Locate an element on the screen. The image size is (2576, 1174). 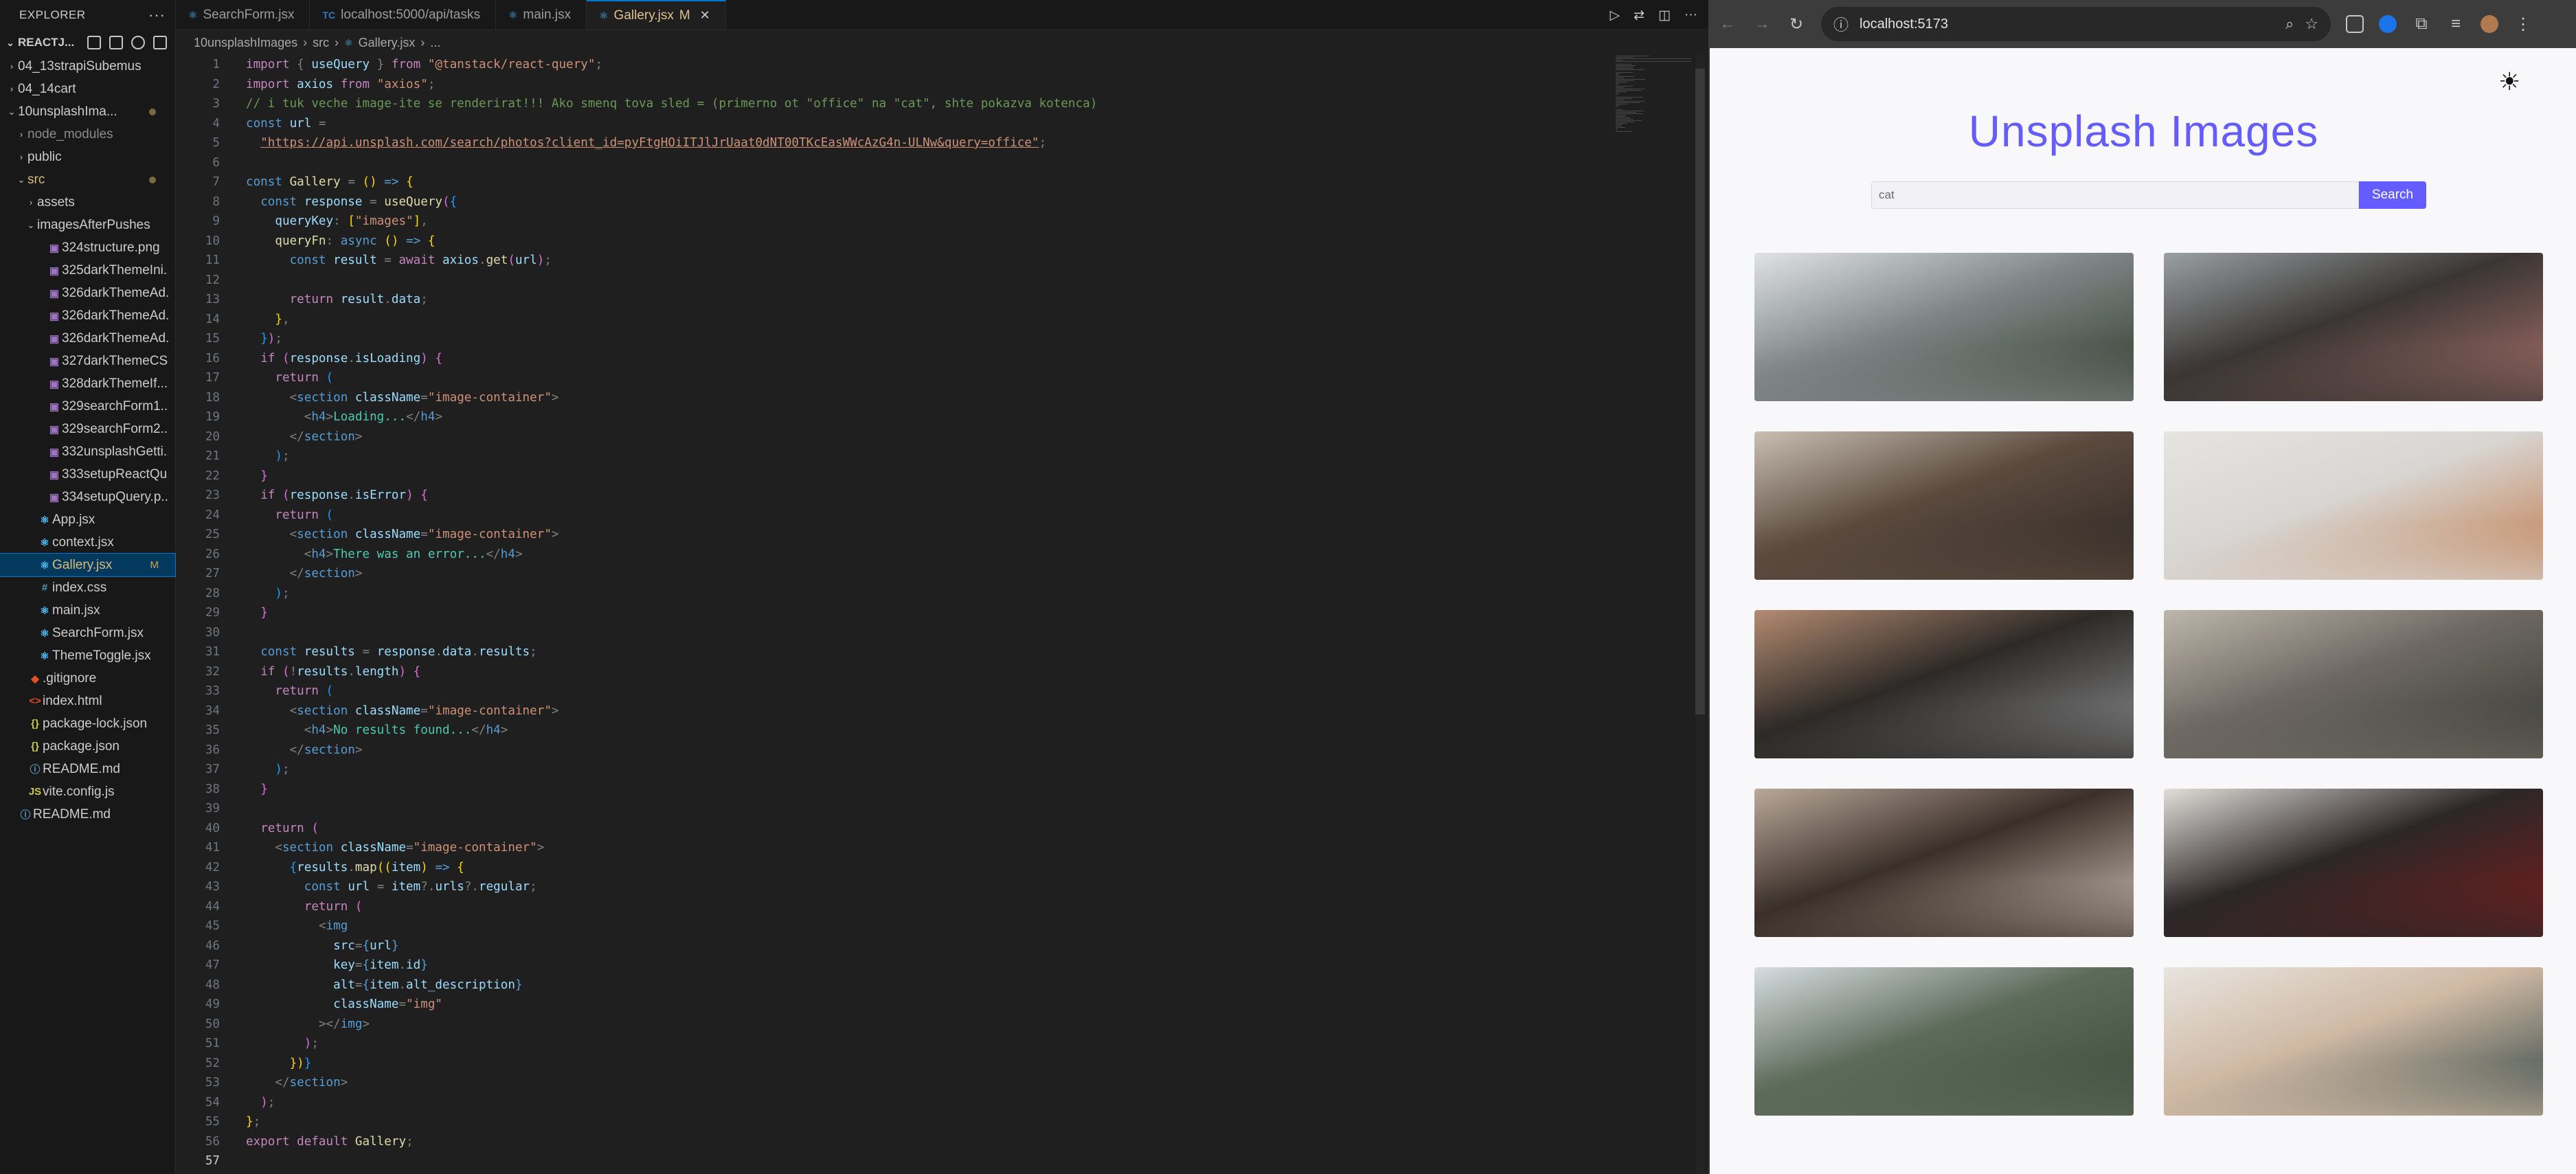
code-line: 43 const url = item?.urls?.regular; is located at coordinates (897, 887).